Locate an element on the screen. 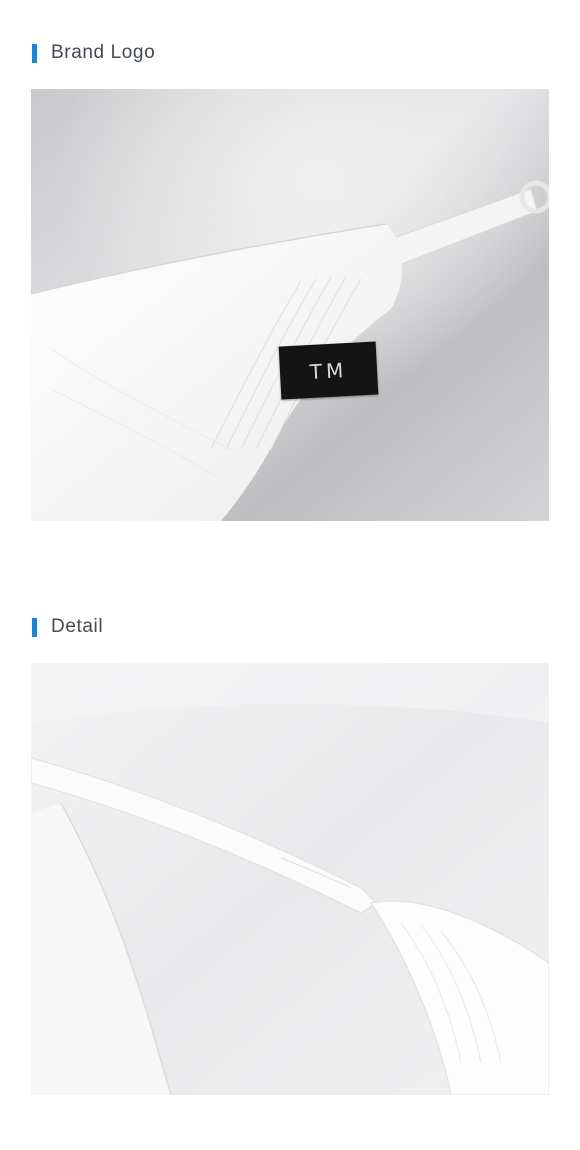 The width and height of the screenshot is (580, 1150). section-title: Detail is located at coordinates (77, 626).